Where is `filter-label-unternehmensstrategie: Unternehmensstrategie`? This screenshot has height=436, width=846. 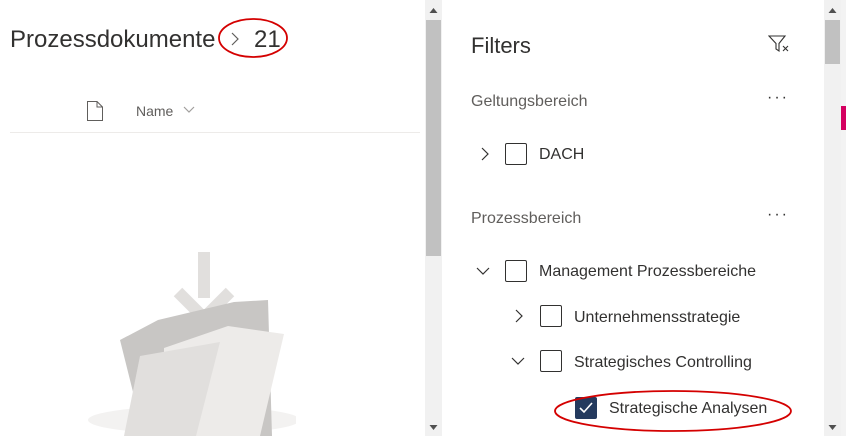
filter-label-unternehmensstrategie: Unternehmensstrategie is located at coordinates (657, 318).